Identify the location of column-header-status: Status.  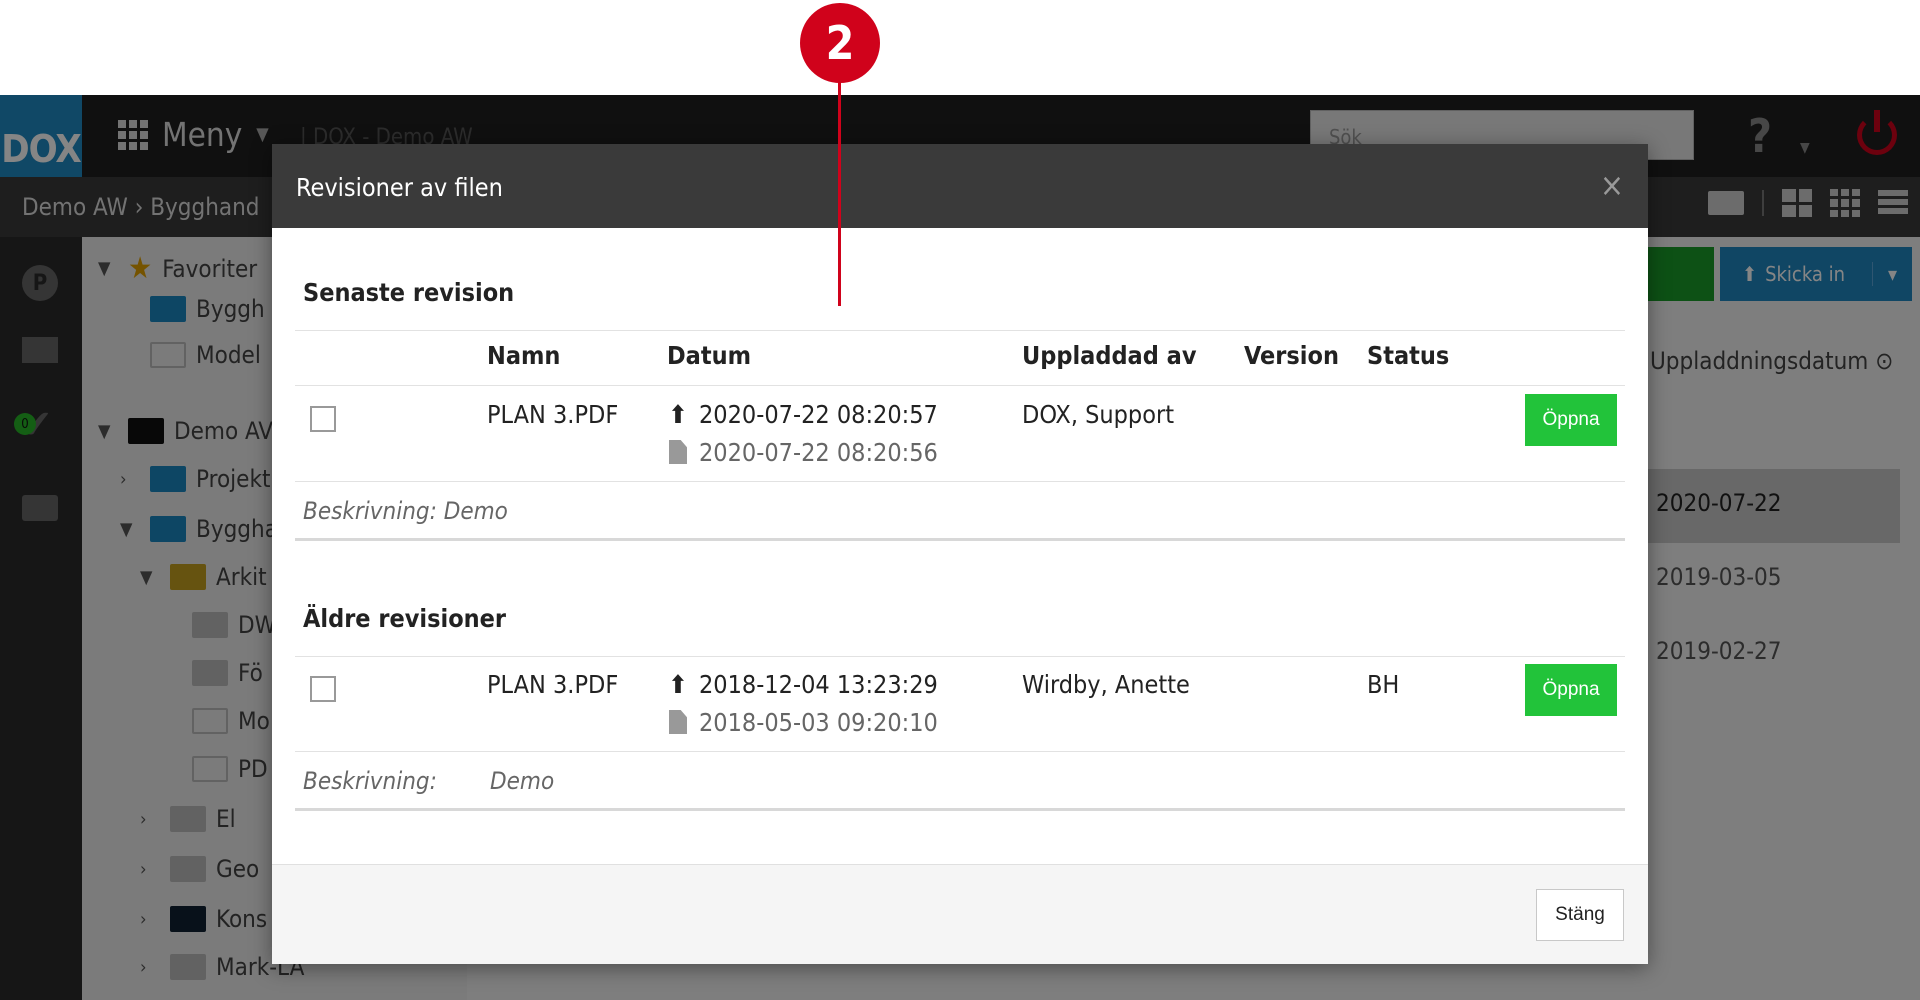
(1408, 355).